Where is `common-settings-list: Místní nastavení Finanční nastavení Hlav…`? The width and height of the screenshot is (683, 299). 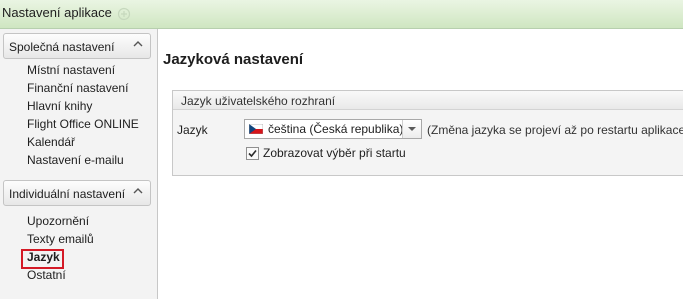
common-settings-list: Místní nastavení Finanční nastavení Hlav… is located at coordinates (83, 116).